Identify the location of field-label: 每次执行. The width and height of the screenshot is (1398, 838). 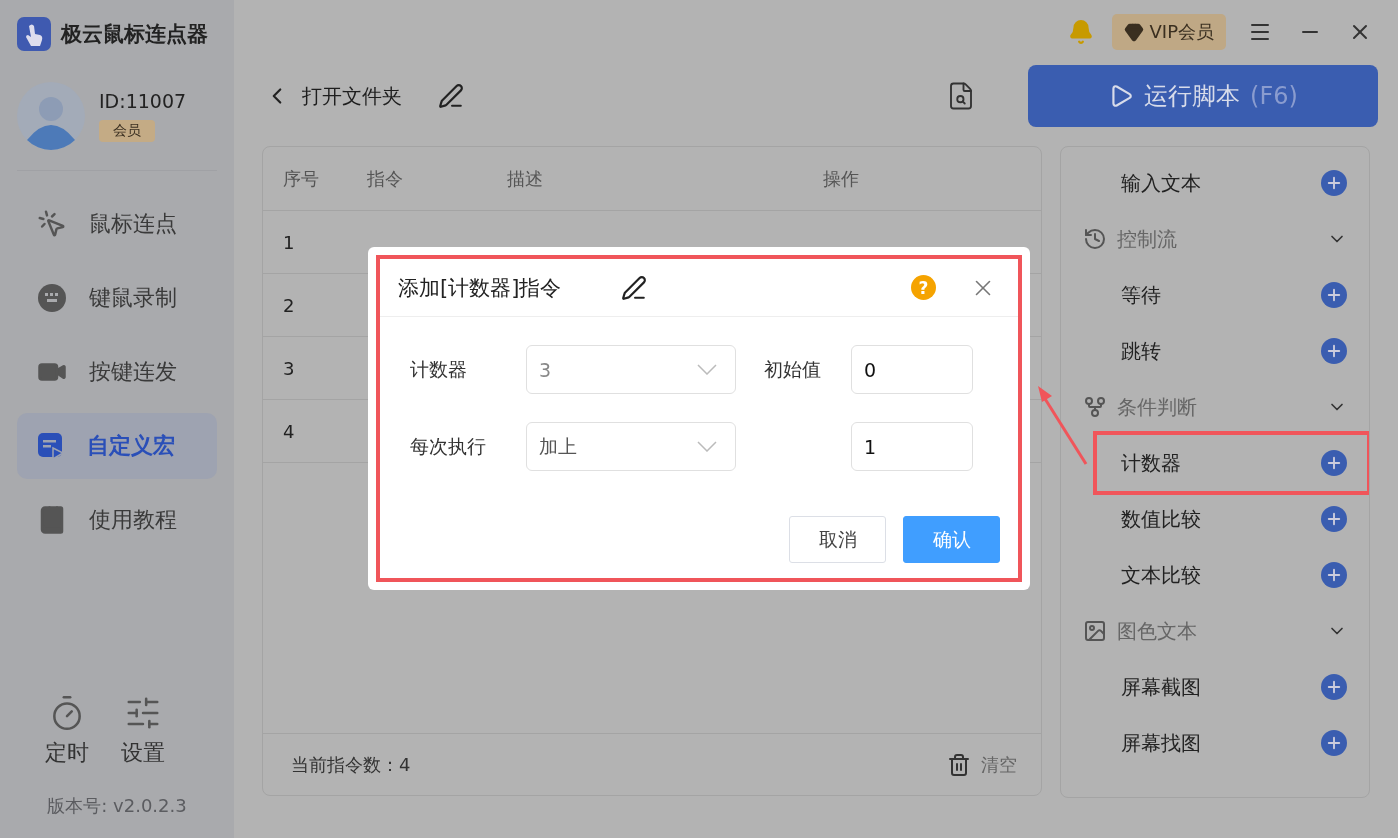
(448, 446).